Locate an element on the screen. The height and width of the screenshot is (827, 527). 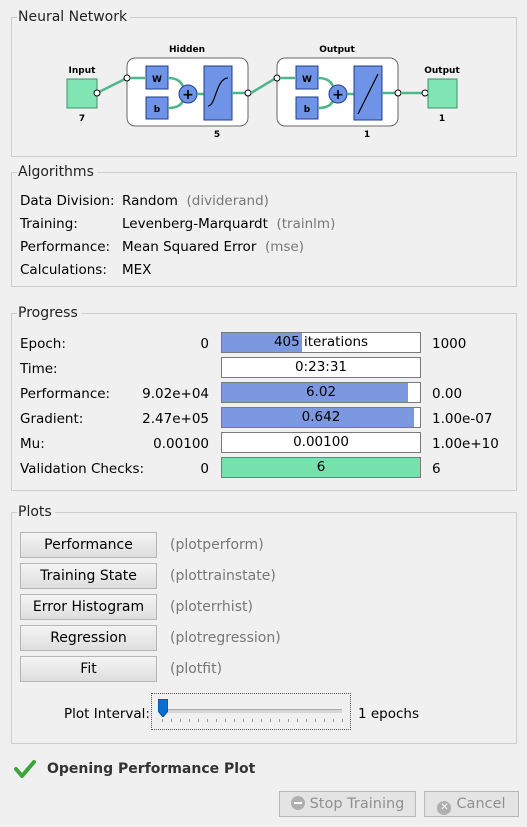
time-progress-bar: 0:23:31 is located at coordinates (321, 367).